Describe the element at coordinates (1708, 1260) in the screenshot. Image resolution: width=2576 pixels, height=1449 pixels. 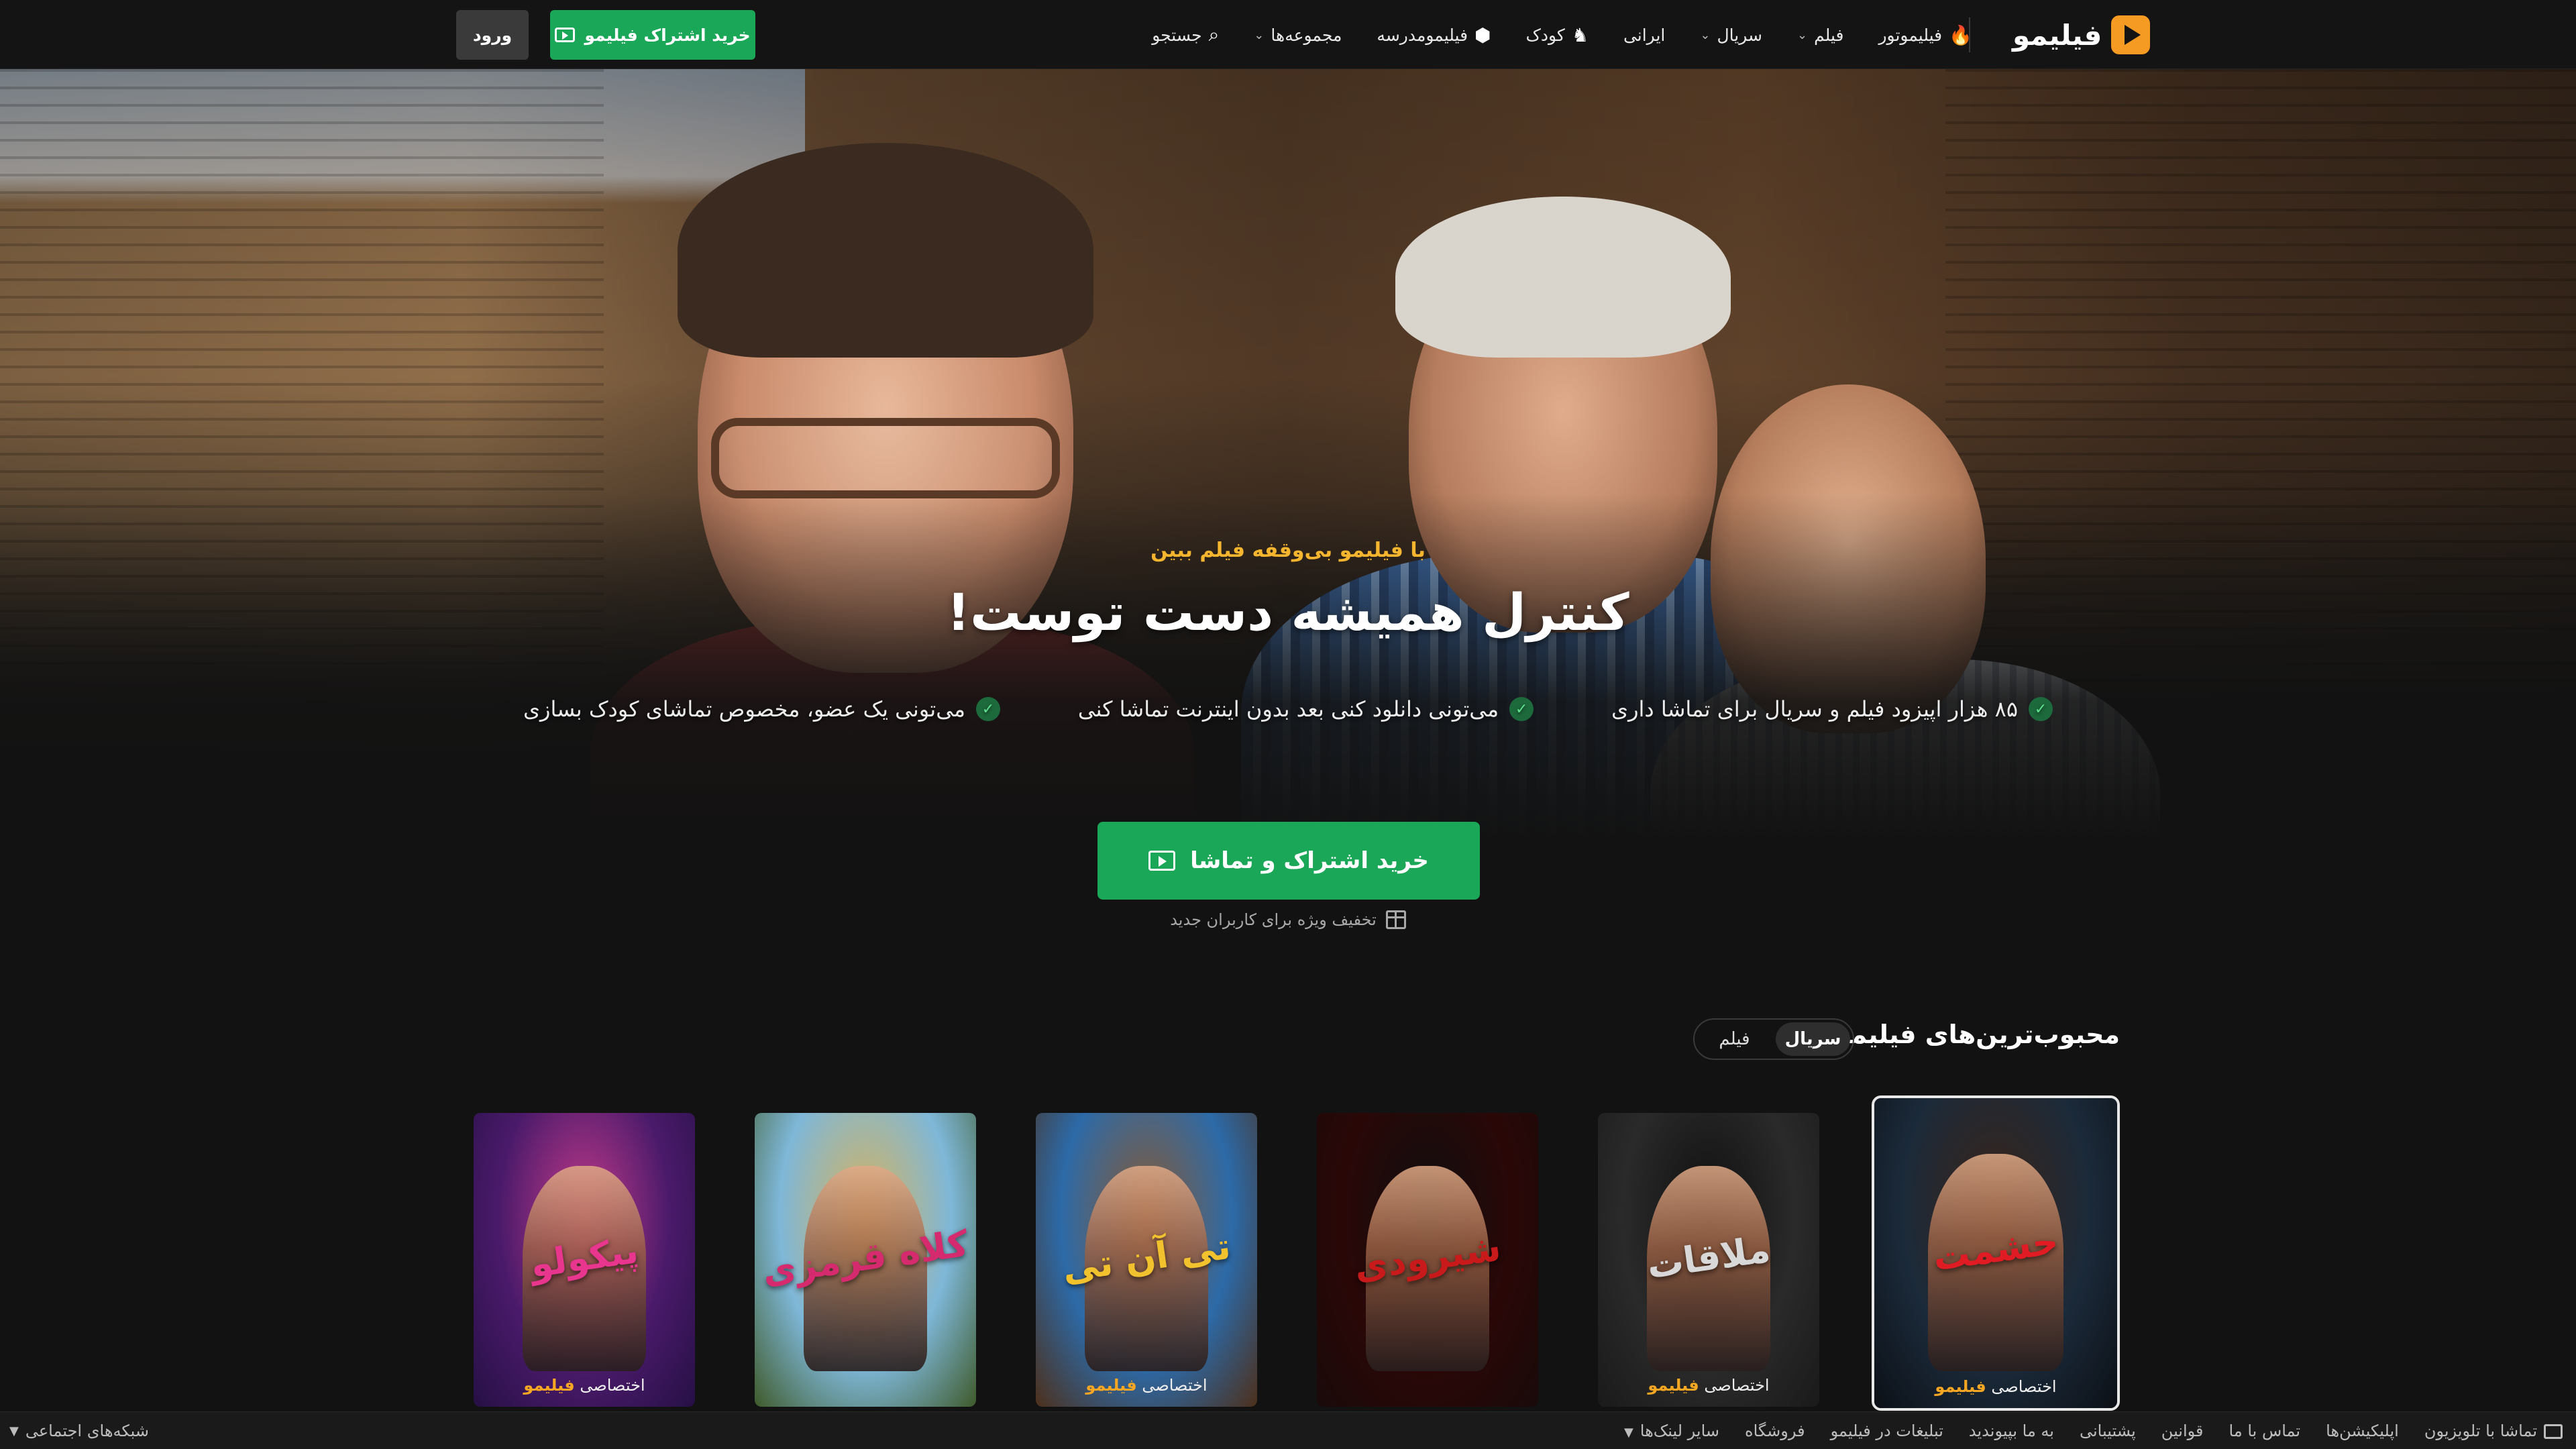
I see `poster-card: ملاقات اختصاصی فیلیمو` at that location.